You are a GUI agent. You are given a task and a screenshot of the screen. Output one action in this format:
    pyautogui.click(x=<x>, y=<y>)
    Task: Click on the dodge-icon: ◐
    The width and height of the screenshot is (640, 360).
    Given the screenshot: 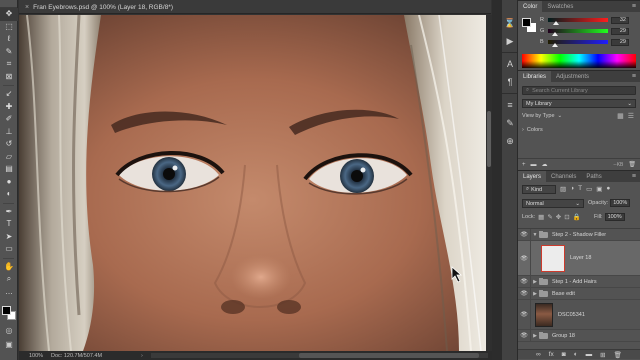 What is the action you would take?
    pyautogui.click(x=9, y=194)
    